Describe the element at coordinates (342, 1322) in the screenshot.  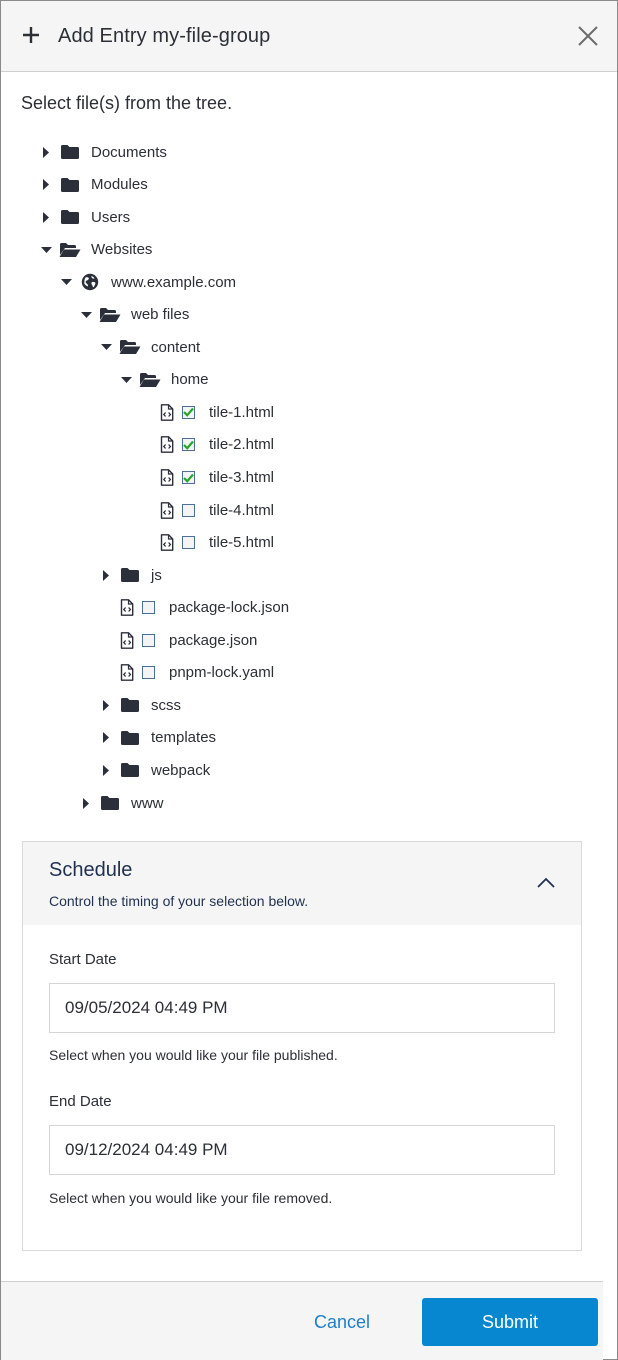
I see `cancel-button: Cancel` at that location.